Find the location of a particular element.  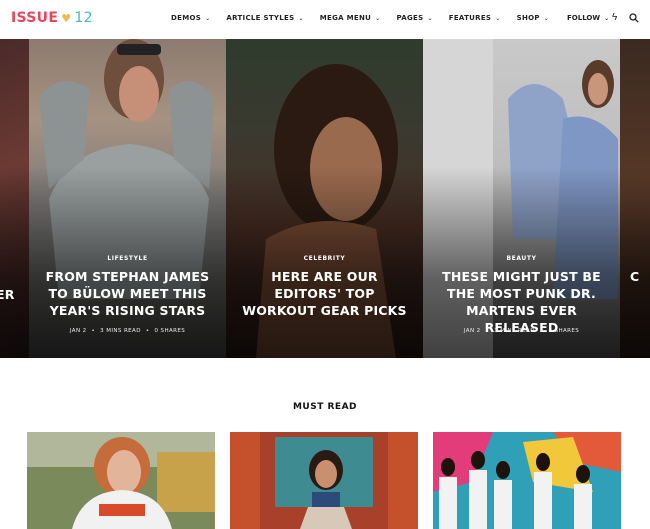

search-icon is located at coordinates (634, 18).